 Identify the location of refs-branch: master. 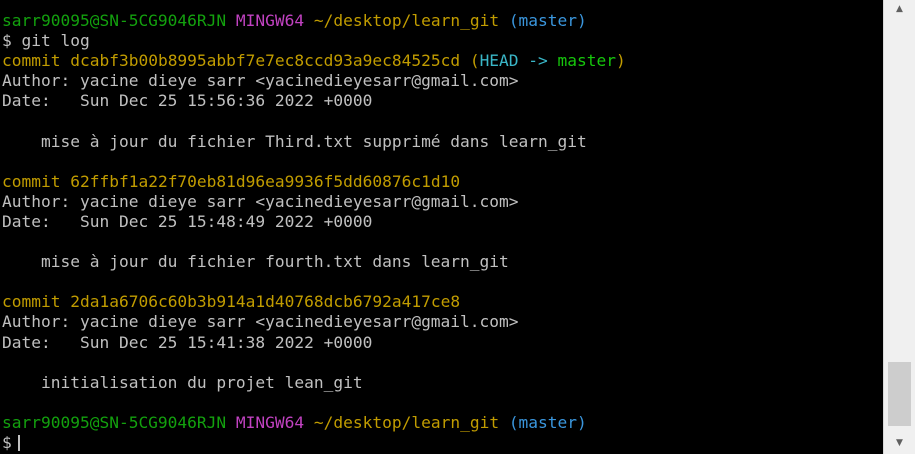
(587, 61).